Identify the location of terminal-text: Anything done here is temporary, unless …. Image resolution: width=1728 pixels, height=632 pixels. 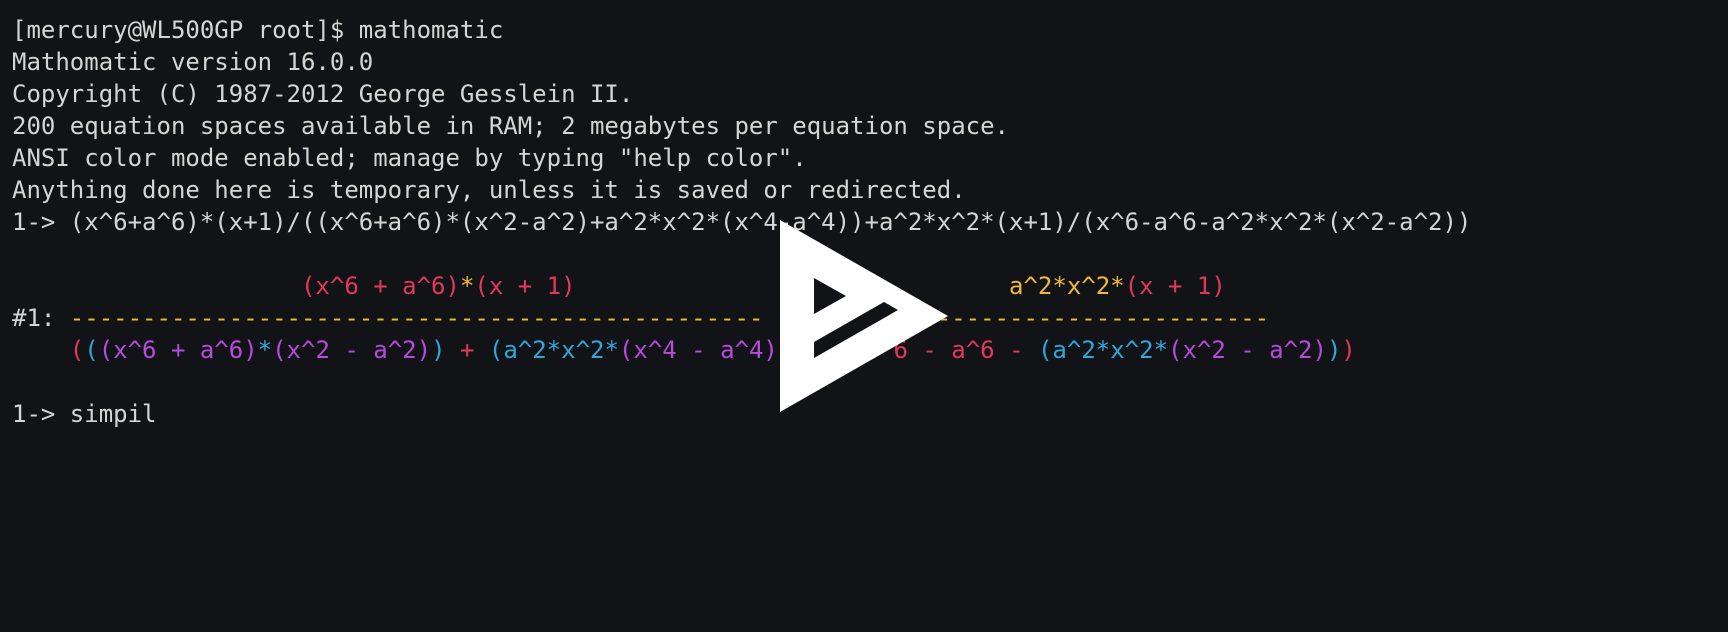
(489, 190).